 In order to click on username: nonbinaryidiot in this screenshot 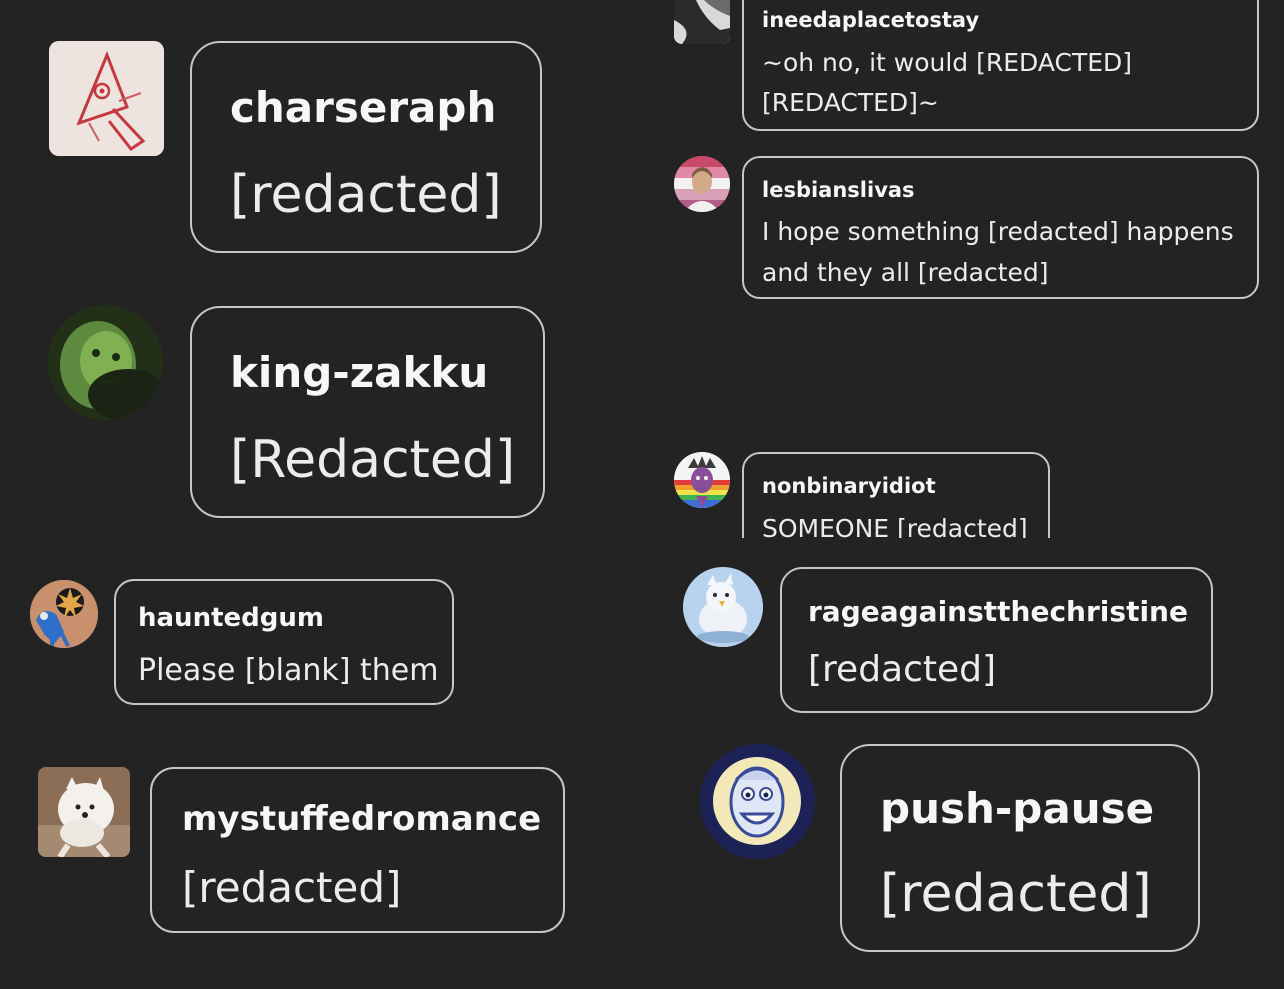, I will do `click(849, 486)`.